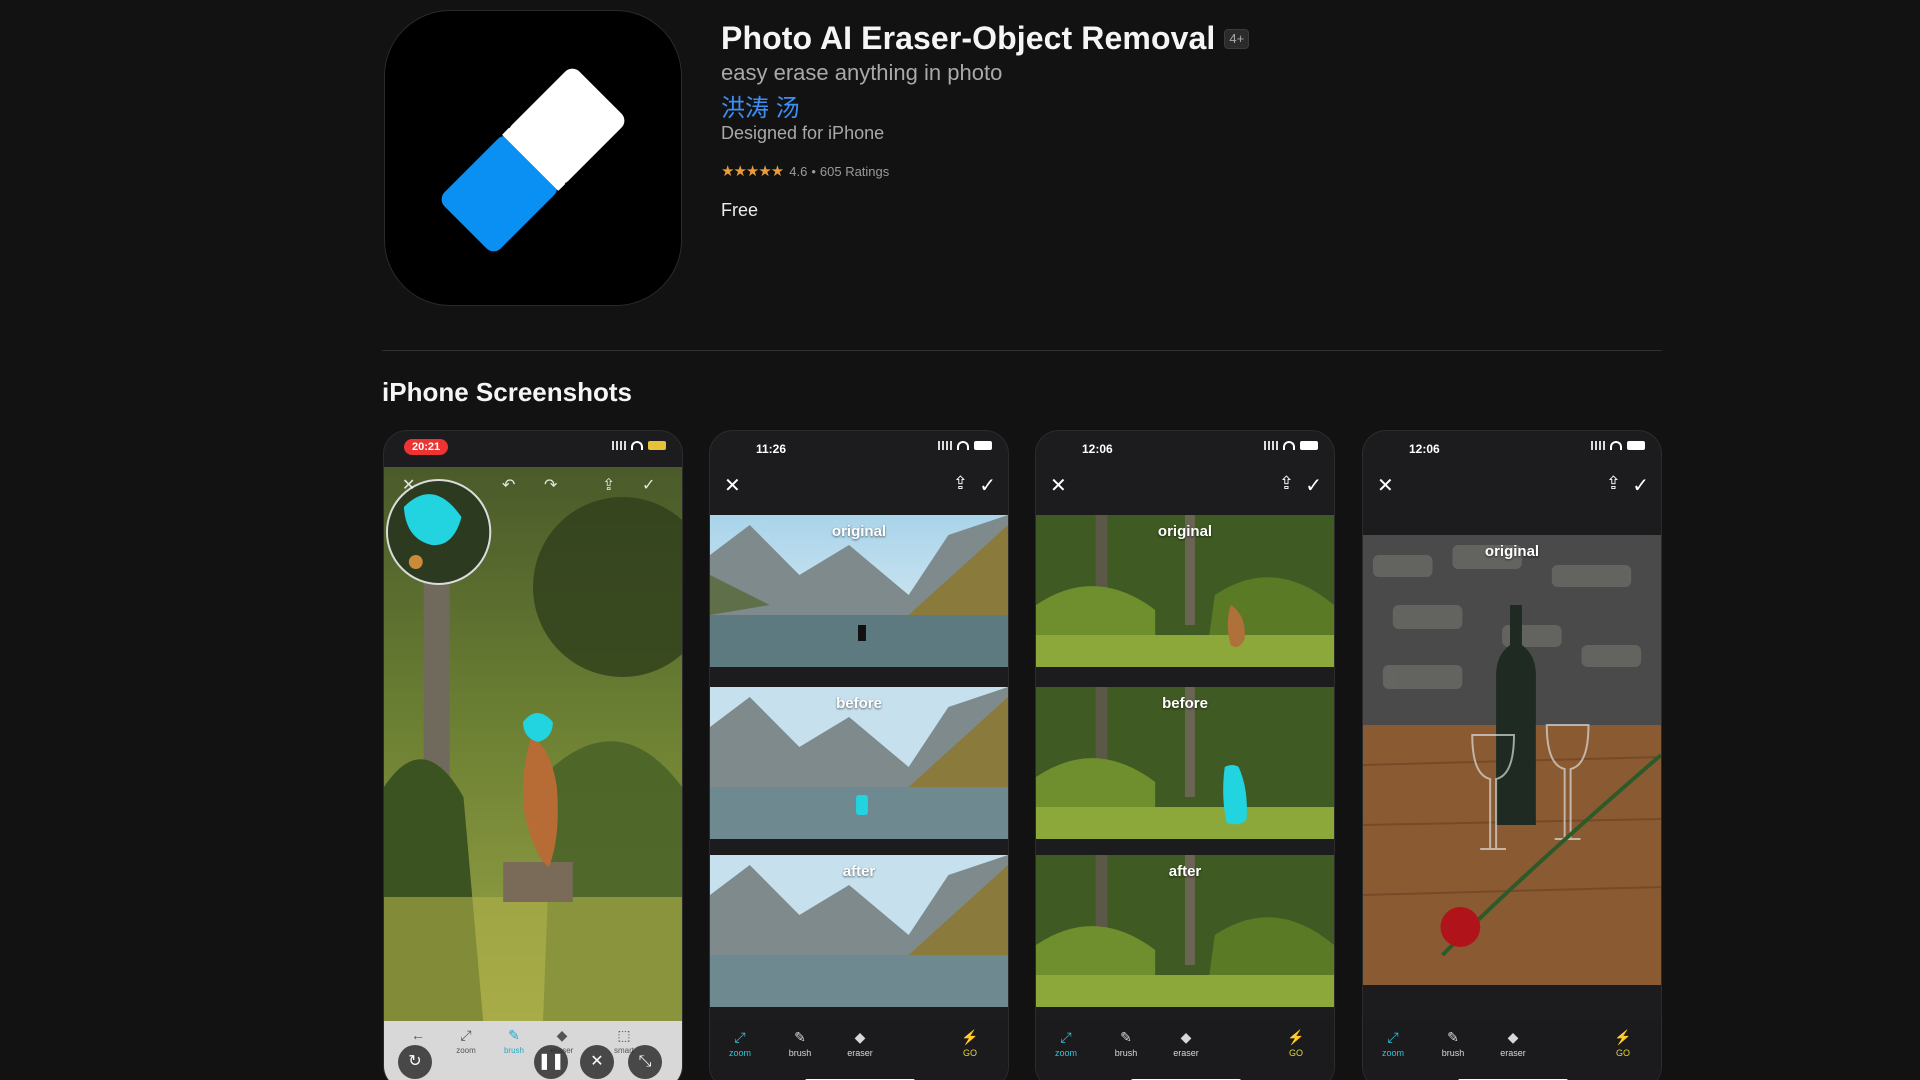 The height and width of the screenshot is (1080, 1920). What do you see at coordinates (551, 1062) in the screenshot?
I see `pause-icon: ❚❚` at bounding box center [551, 1062].